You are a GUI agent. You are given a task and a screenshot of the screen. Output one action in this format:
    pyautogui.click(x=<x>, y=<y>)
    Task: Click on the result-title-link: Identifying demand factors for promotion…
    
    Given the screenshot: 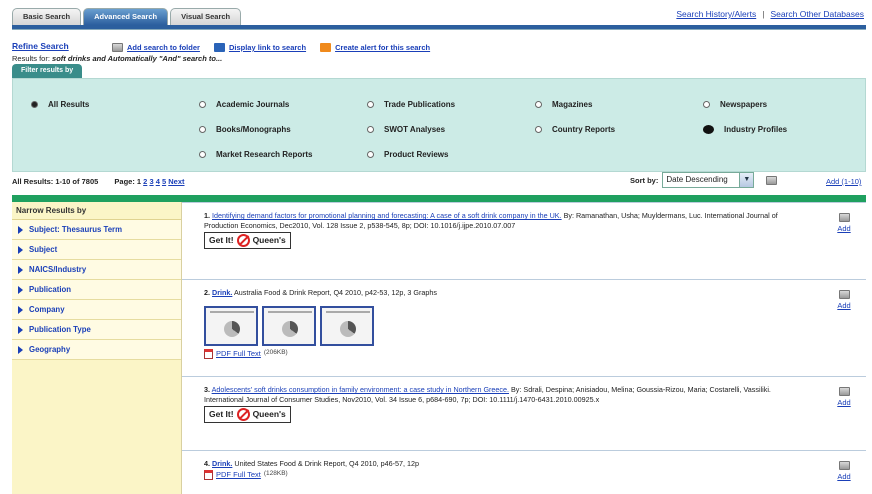 What is the action you would take?
    pyautogui.click(x=387, y=215)
    